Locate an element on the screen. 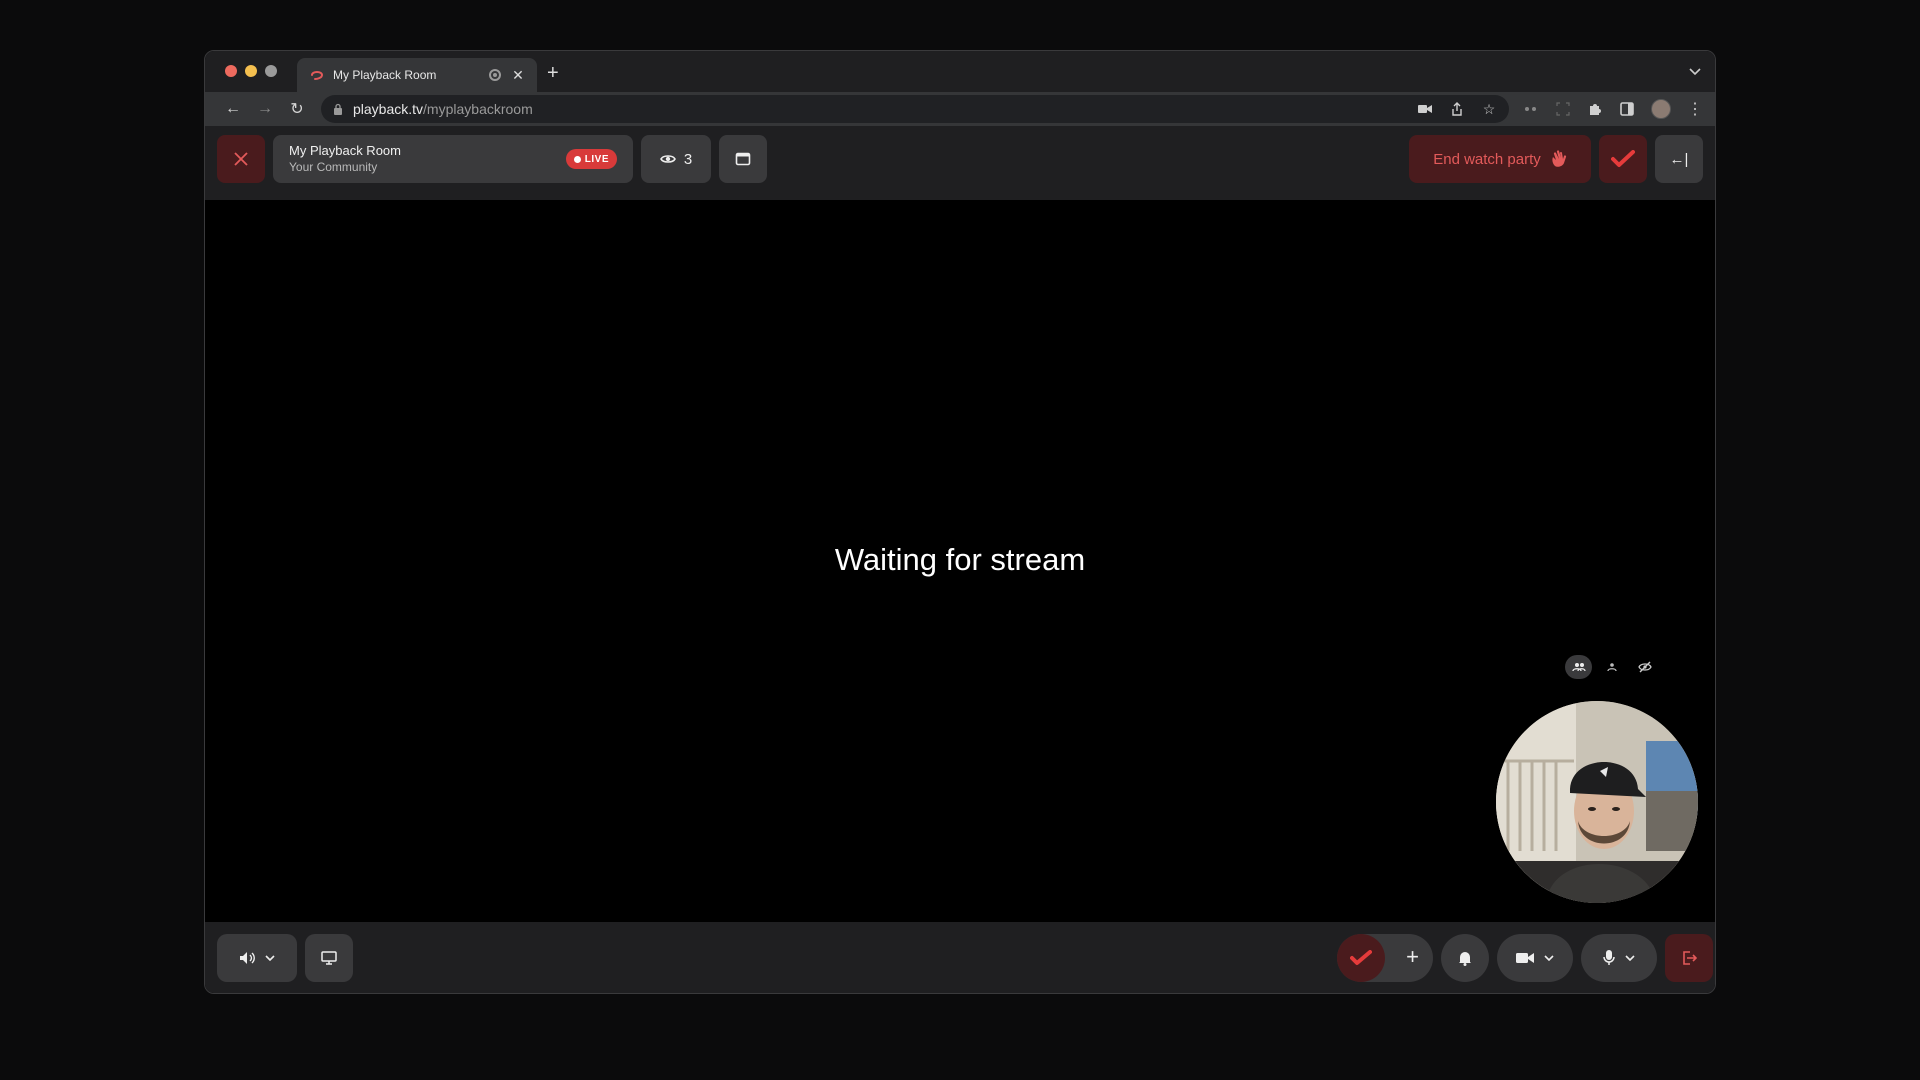 The height and width of the screenshot is (1080, 1920). minimize-window-button is located at coordinates (251, 71).